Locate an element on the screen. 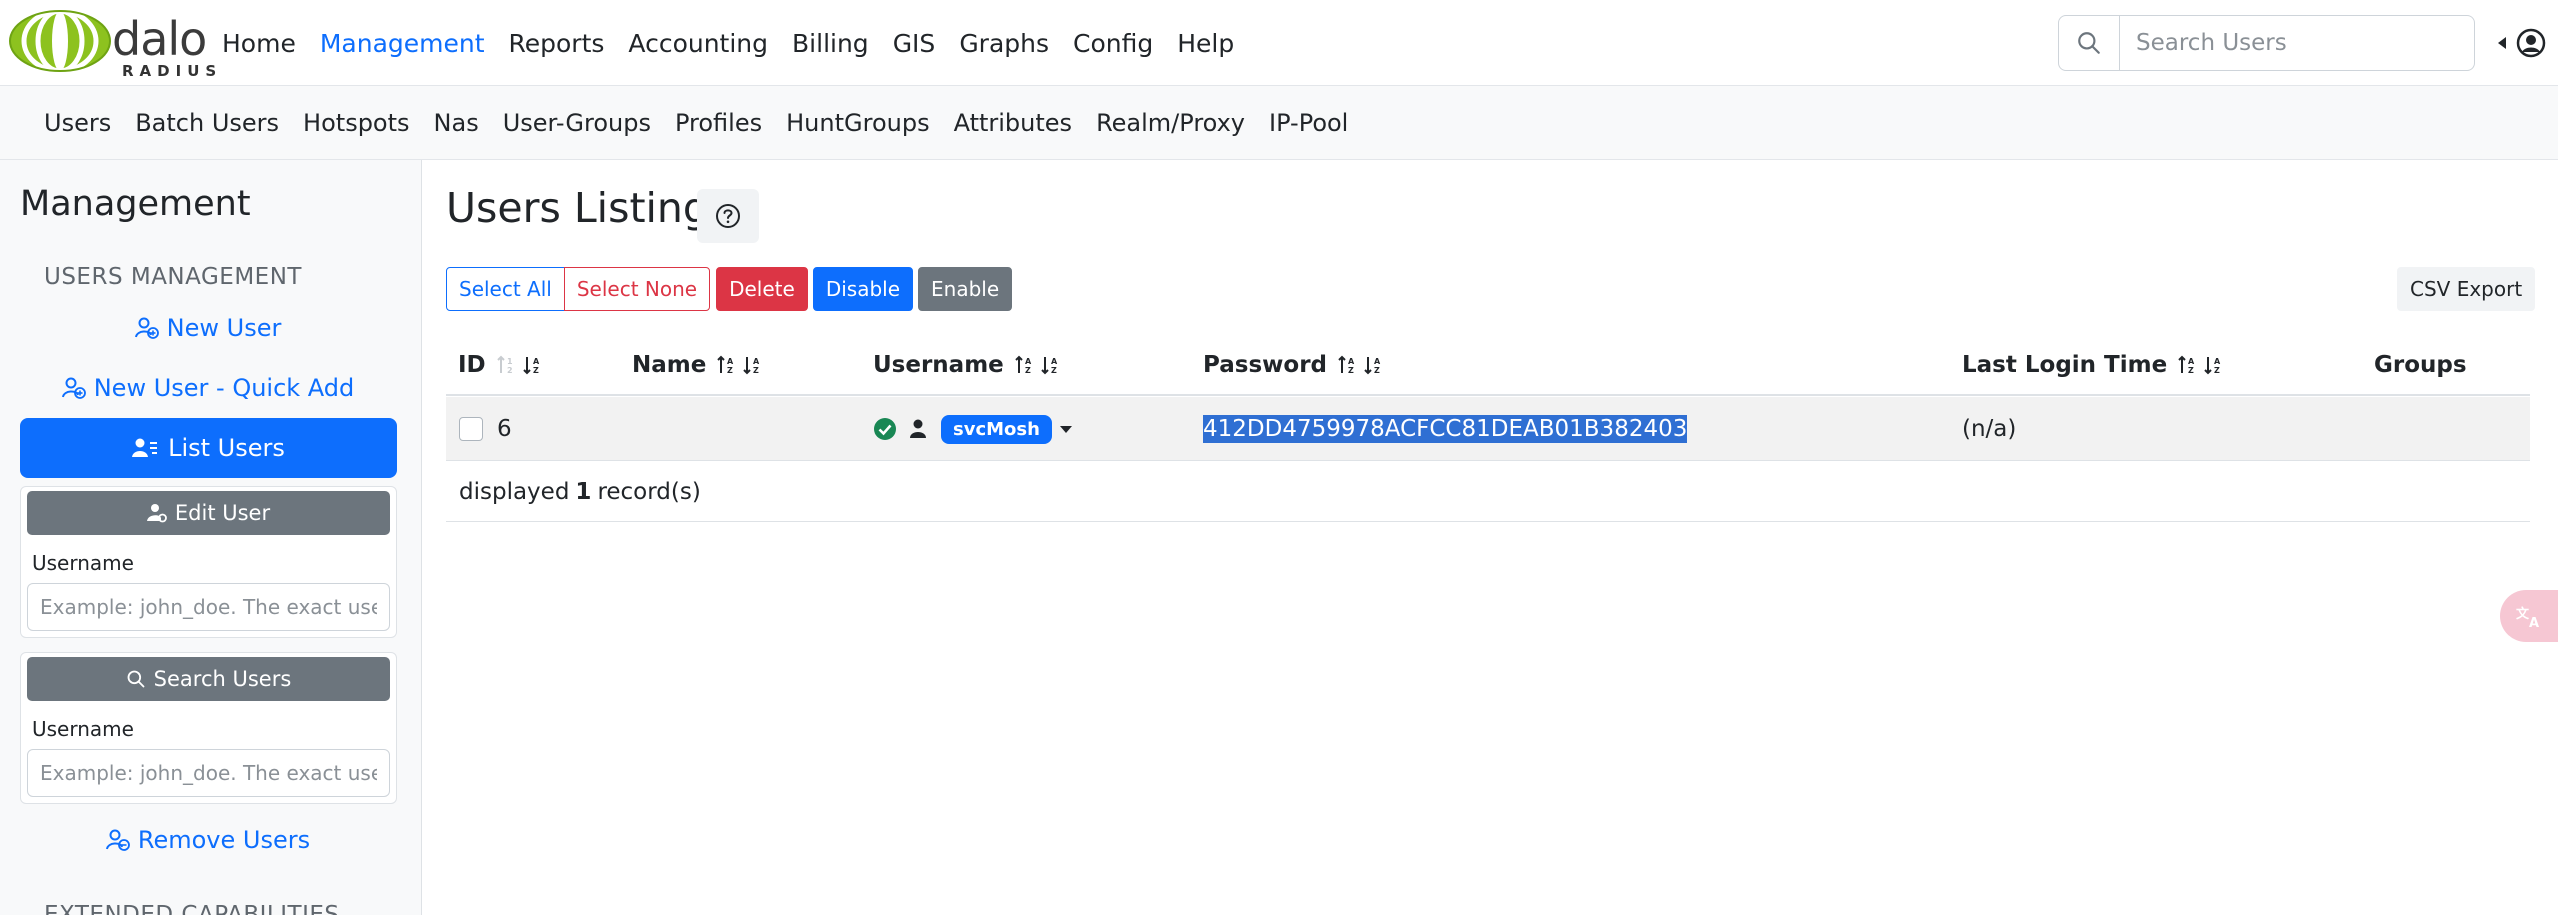 The width and height of the screenshot is (2558, 915). menu-accounting: Accounting is located at coordinates (698, 43).